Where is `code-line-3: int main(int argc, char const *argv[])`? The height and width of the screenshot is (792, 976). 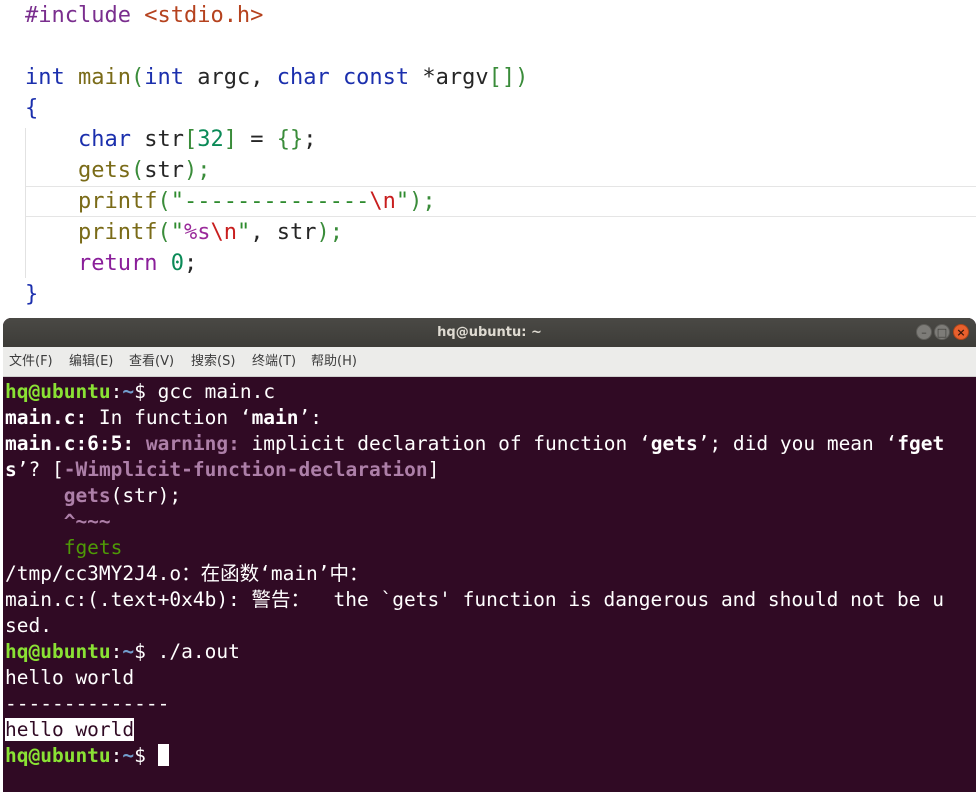 code-line-3: int main(int argc, char const *argv[]) is located at coordinates (276, 77).